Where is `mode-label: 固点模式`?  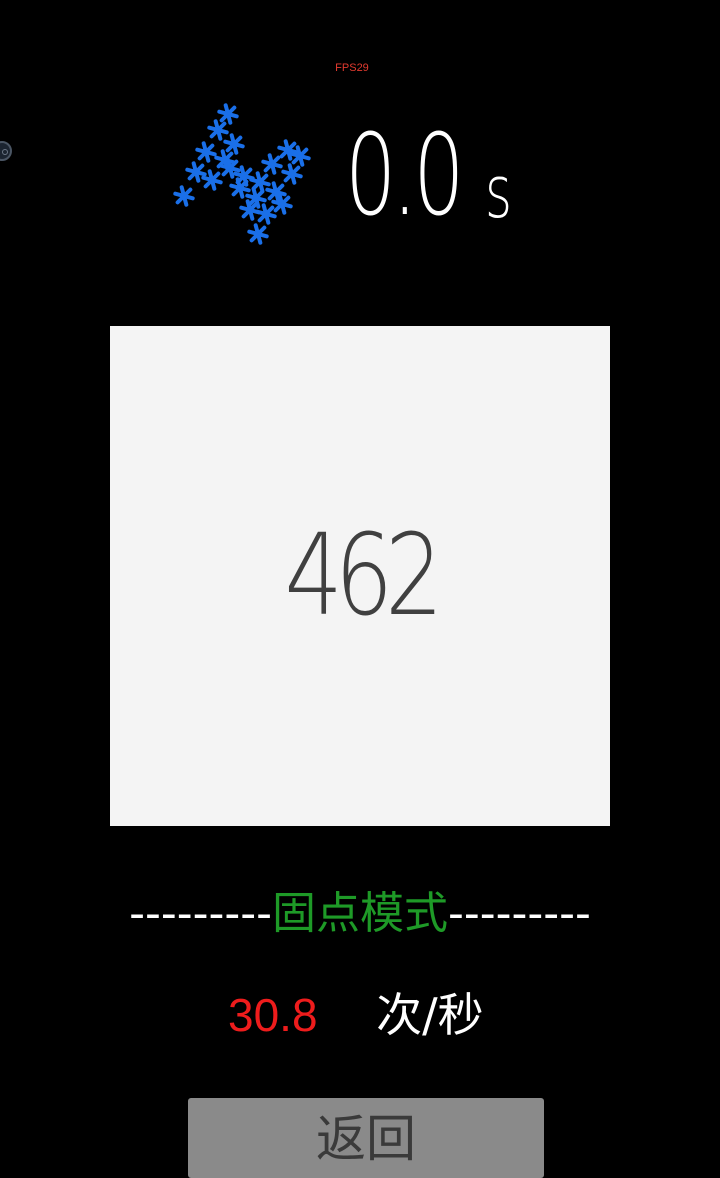
mode-label: 固点模式 is located at coordinates (360, 913).